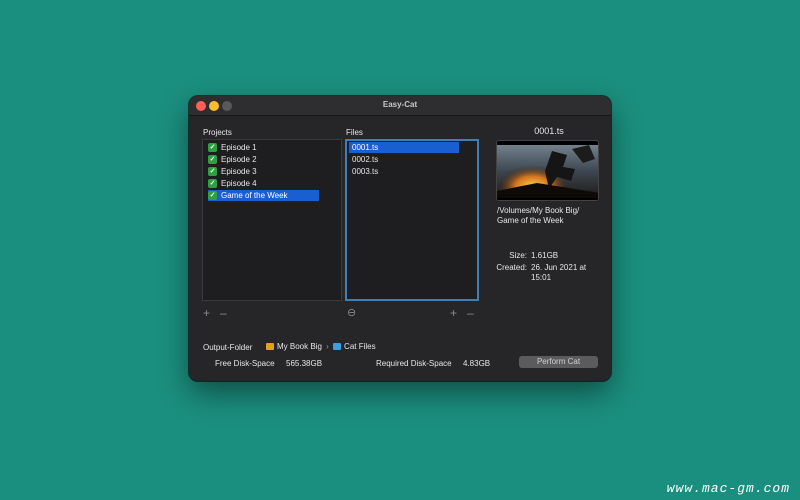  I want to click on created-value: 26. Jun 2021 at 15:01, so click(566, 273).